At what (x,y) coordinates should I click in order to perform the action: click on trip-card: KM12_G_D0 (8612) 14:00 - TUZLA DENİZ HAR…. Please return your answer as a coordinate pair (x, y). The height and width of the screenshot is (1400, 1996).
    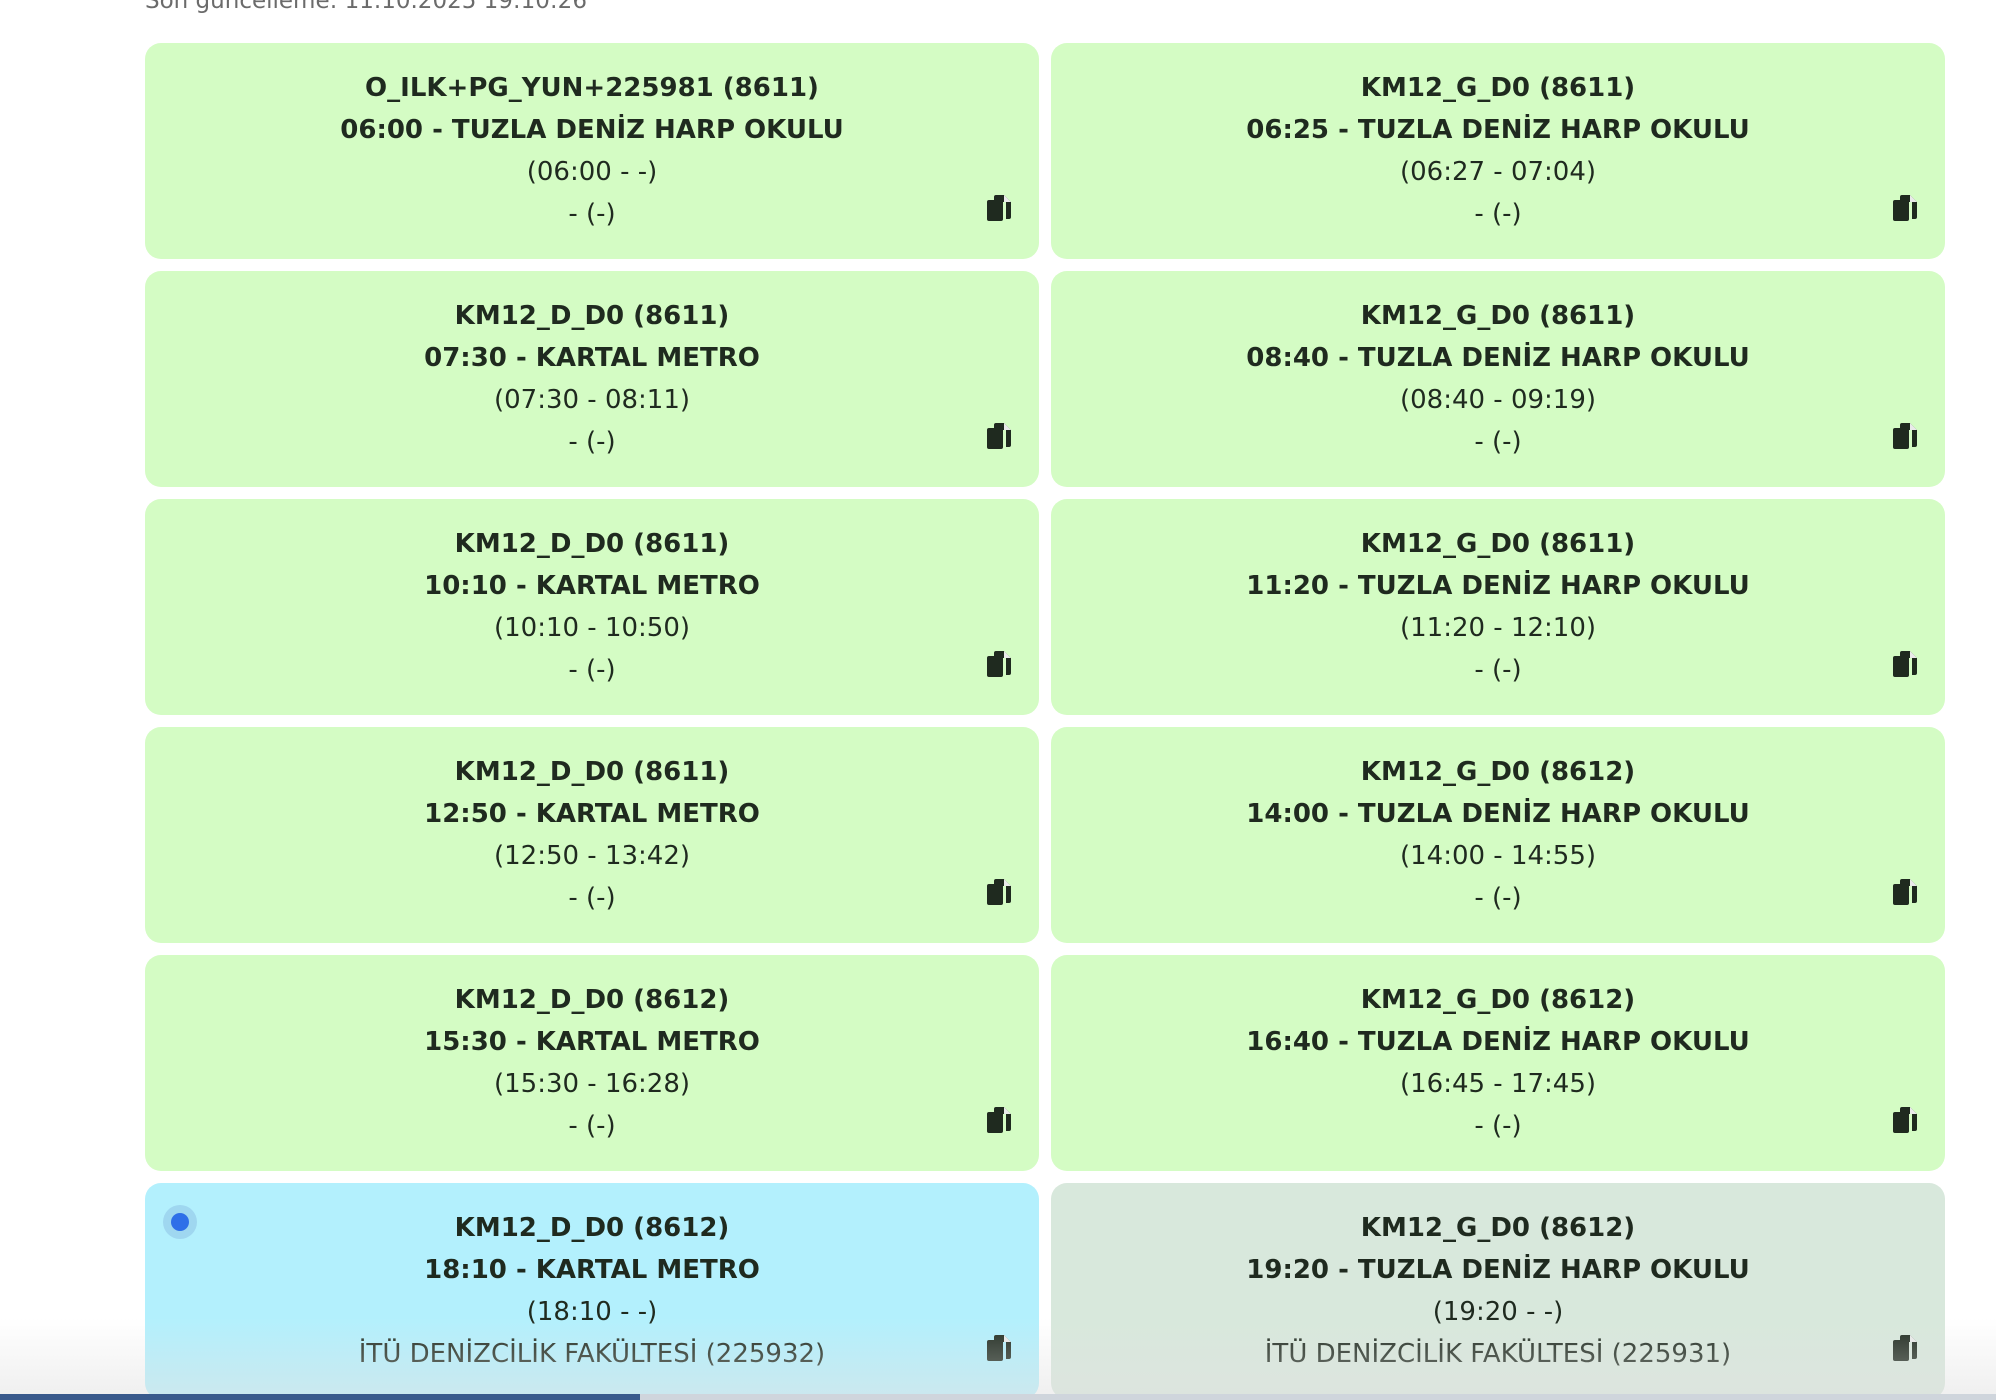
    Looking at the image, I should click on (1498, 835).